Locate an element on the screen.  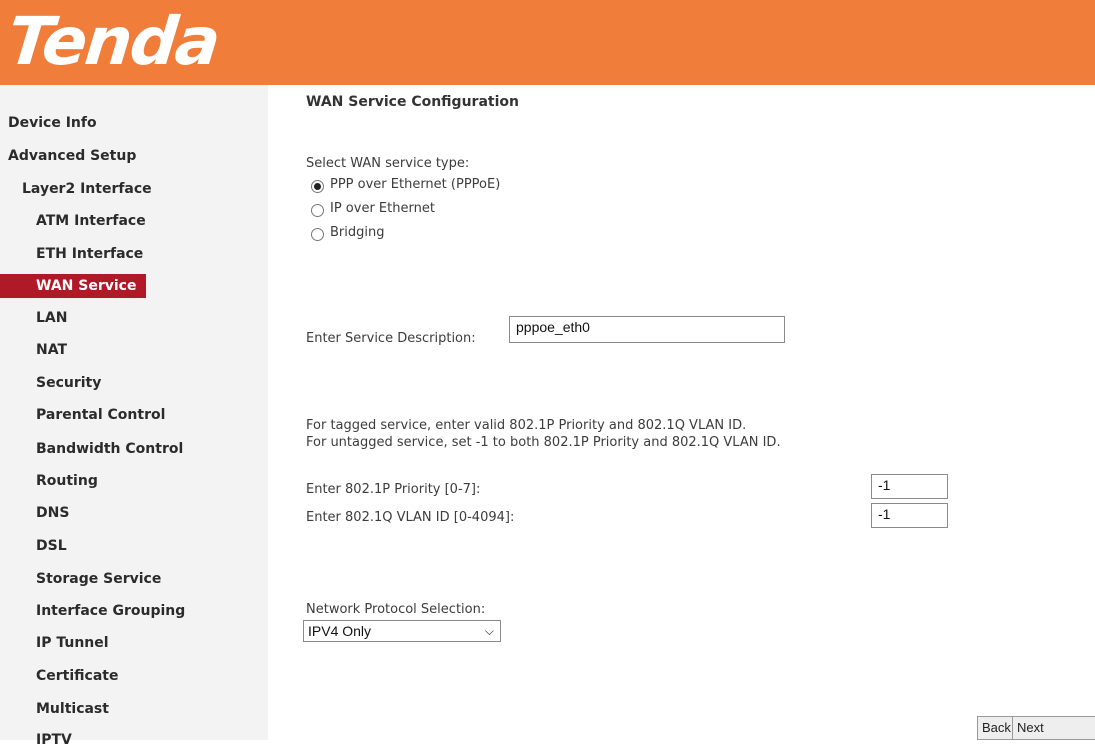
header-bar: Tenda is located at coordinates (547, 42).